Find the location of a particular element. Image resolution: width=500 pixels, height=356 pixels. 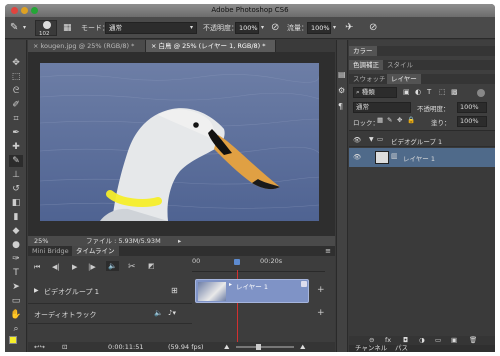

filter-adjust-icon: ◐ is located at coordinates (418, 92).